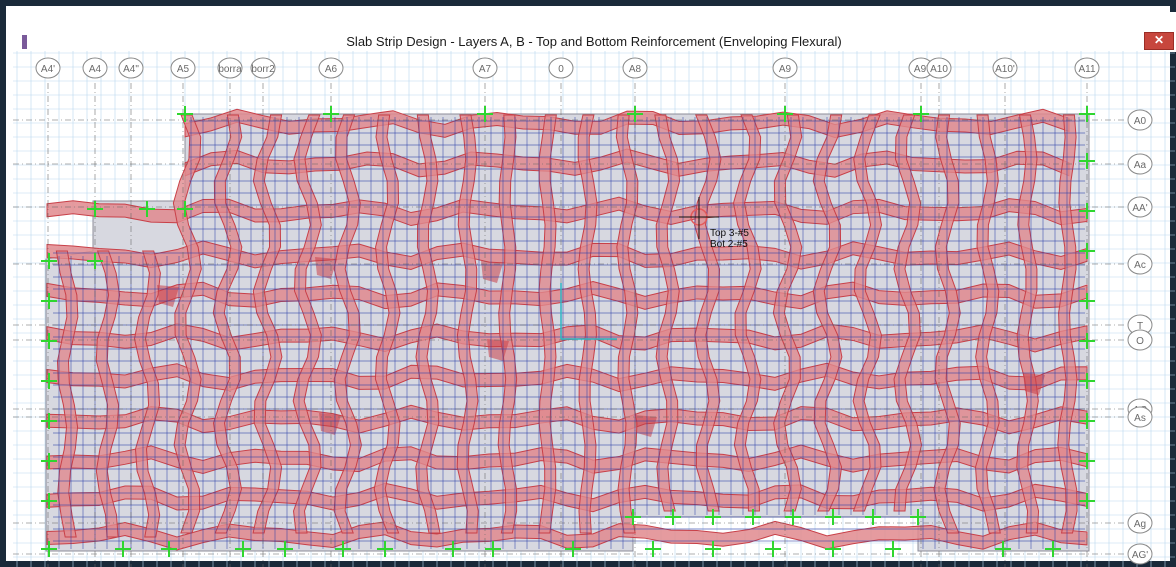  What do you see at coordinates (230, 69) in the screenshot?
I see `grid-label-x: borra` at bounding box center [230, 69].